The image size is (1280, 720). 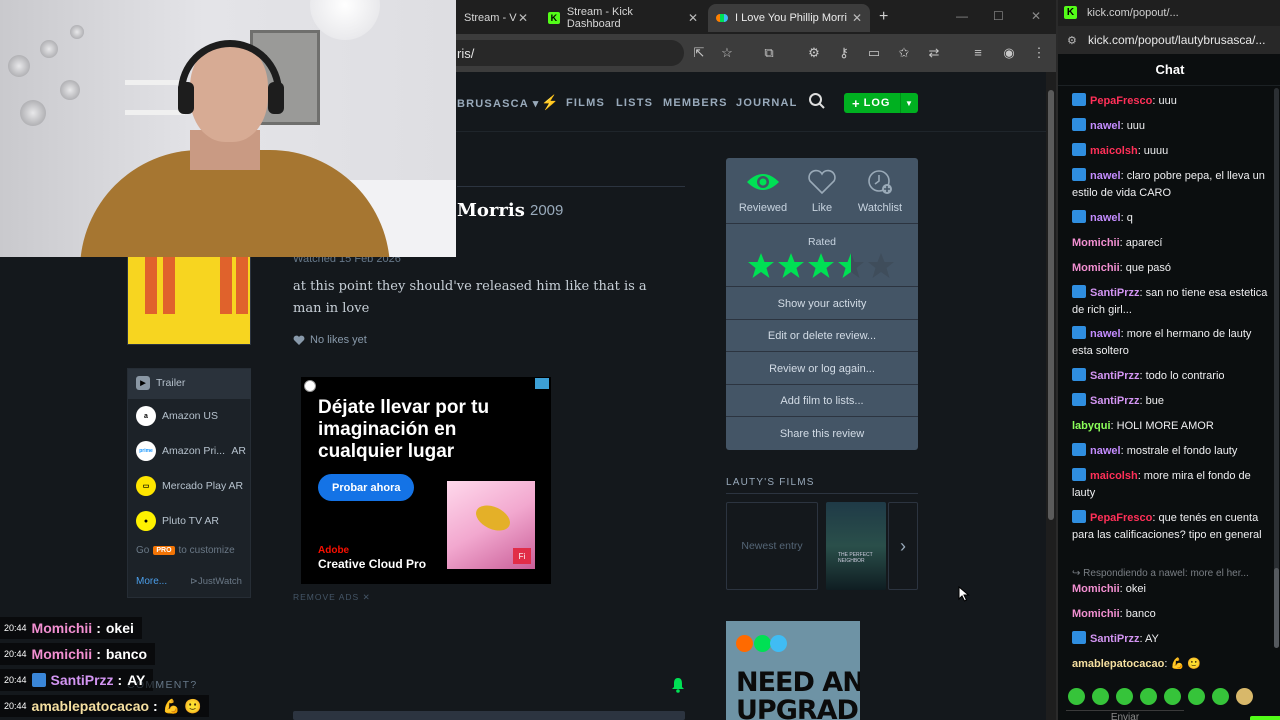 I want to click on chat-message: amablepatocacao: 💪 🙂, so click(x=1170, y=664).